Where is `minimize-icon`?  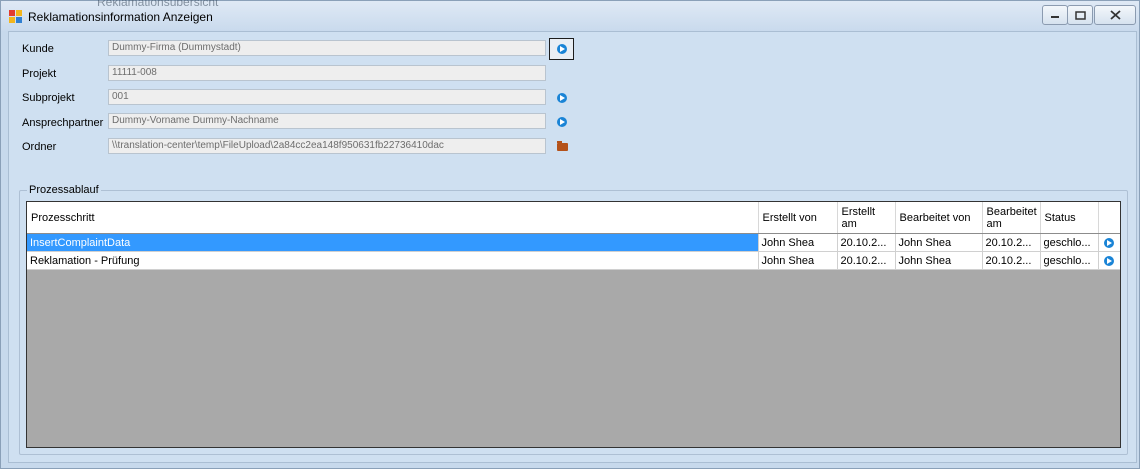
minimize-icon is located at coordinates (1055, 17).